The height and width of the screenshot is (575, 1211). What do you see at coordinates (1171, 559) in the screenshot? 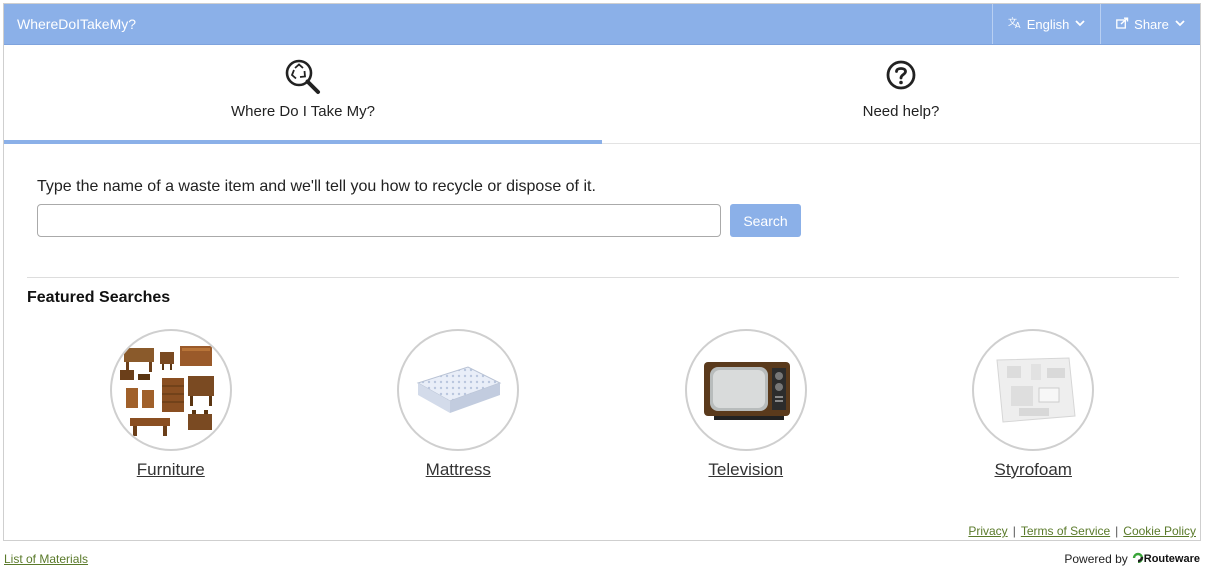
I see `routeware-brand: Routeware` at bounding box center [1171, 559].